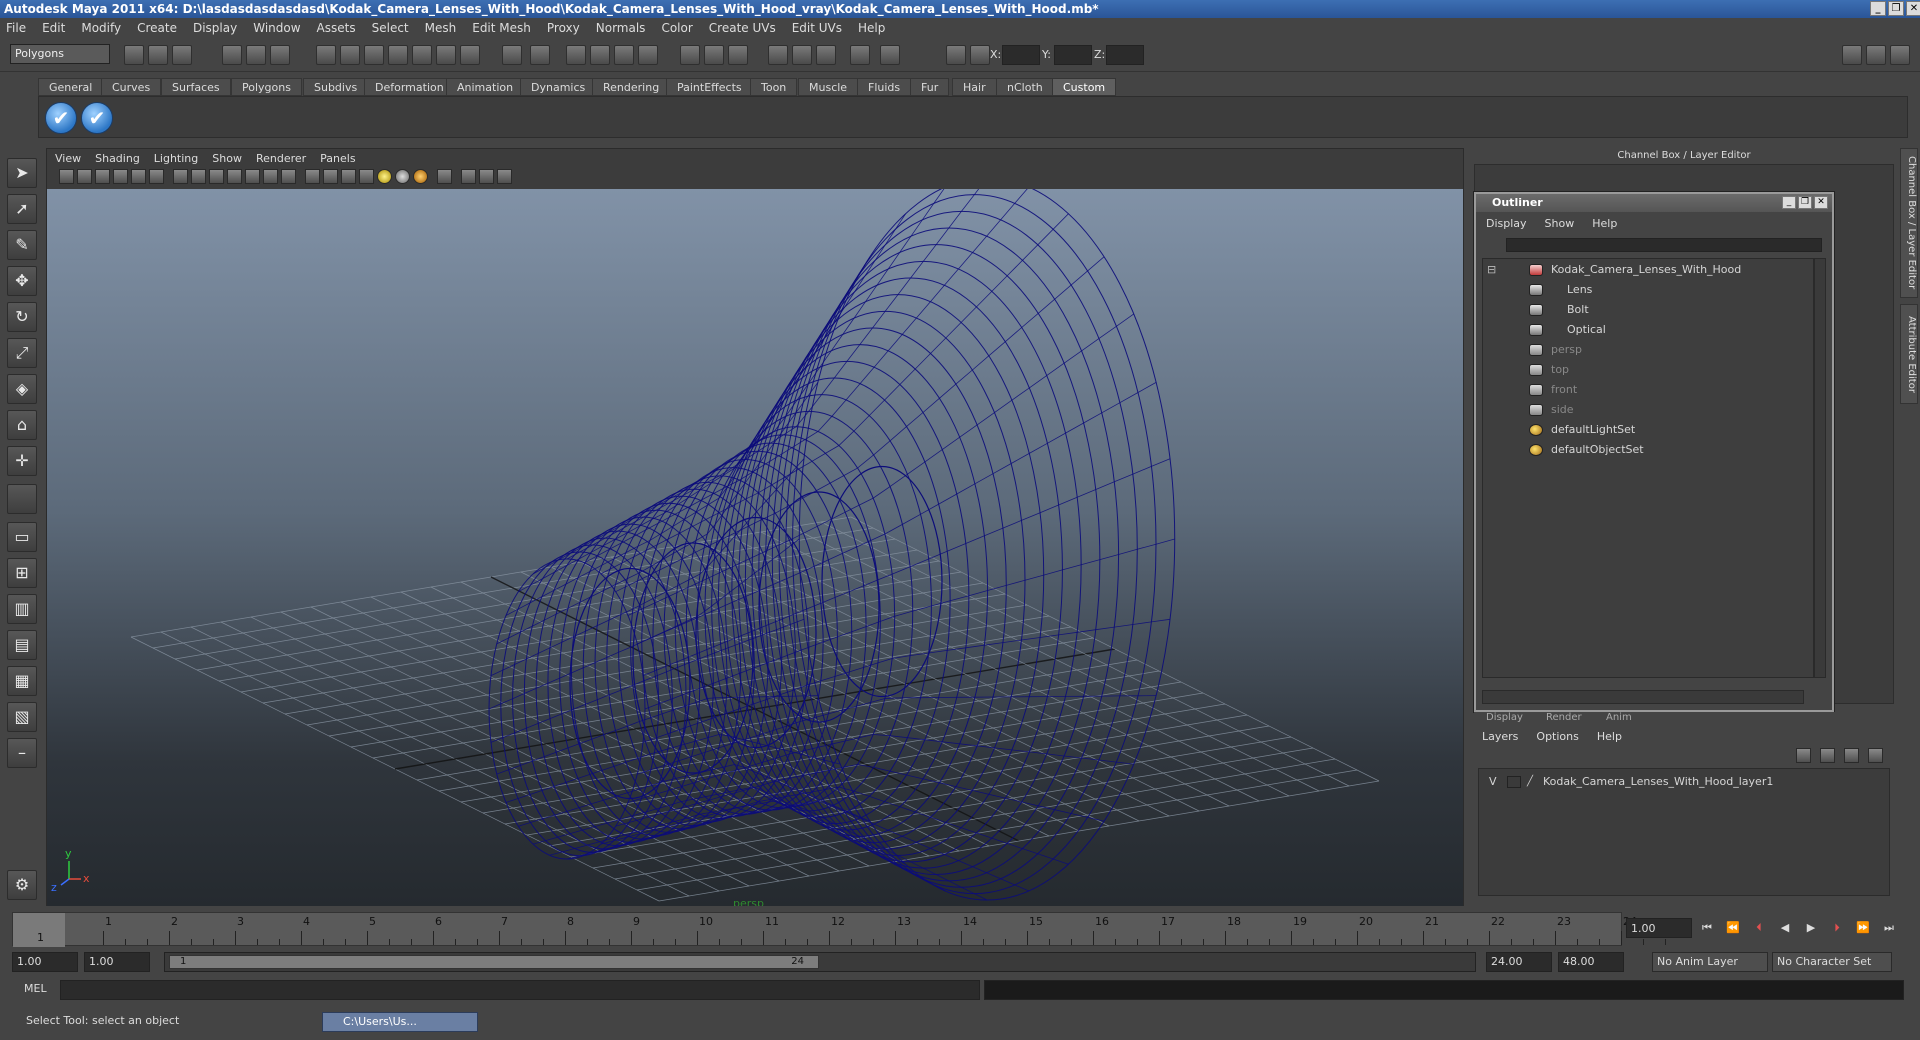 The height and width of the screenshot is (1040, 1920). I want to click on layer-type-toggle, so click(1514, 782).